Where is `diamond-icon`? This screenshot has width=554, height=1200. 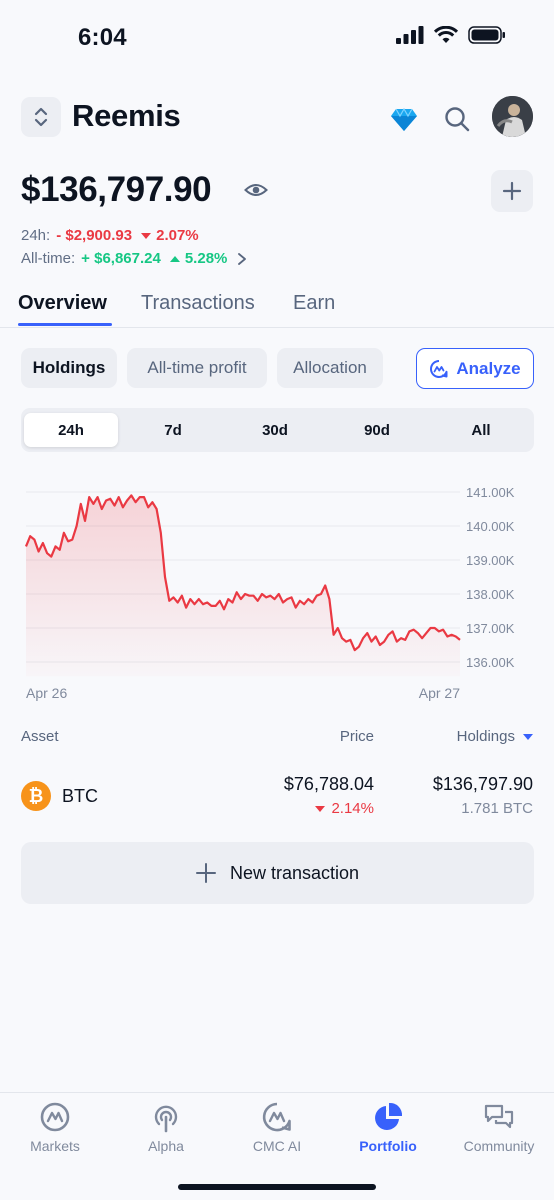 diamond-icon is located at coordinates (404, 120).